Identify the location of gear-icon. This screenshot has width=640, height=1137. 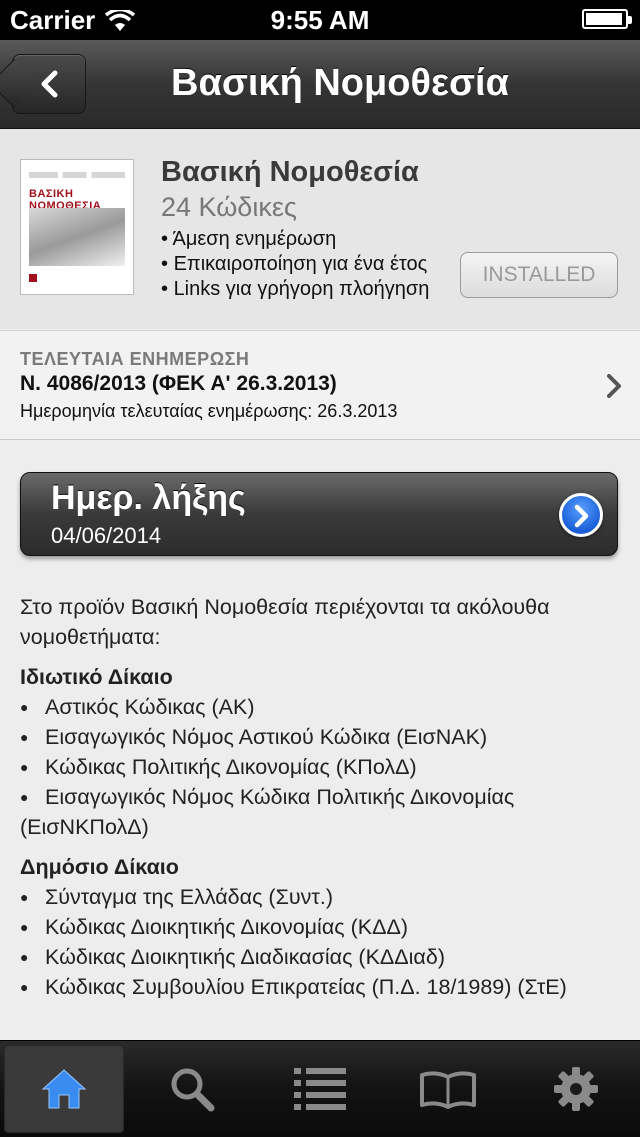
(576, 1089).